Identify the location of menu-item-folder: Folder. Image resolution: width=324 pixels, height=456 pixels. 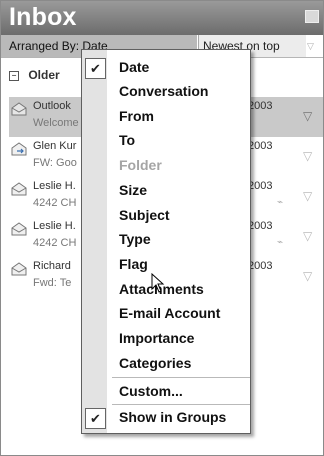
(166, 166).